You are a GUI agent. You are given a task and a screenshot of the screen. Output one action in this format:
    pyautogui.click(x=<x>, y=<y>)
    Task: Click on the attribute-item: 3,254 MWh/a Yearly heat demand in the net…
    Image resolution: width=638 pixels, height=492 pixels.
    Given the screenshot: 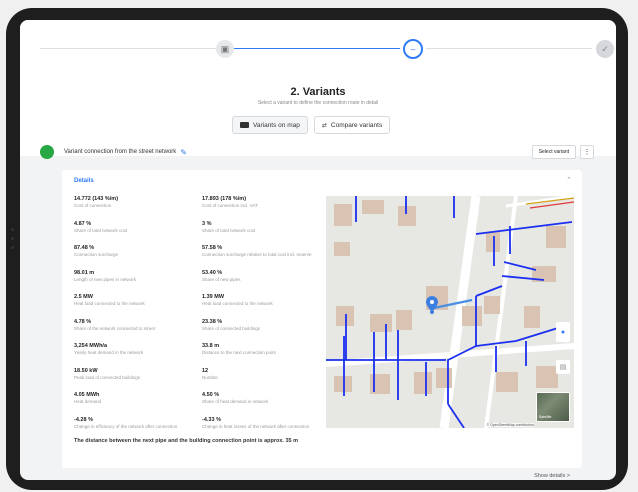 What is the action you would take?
    pyautogui.click(x=136, y=349)
    